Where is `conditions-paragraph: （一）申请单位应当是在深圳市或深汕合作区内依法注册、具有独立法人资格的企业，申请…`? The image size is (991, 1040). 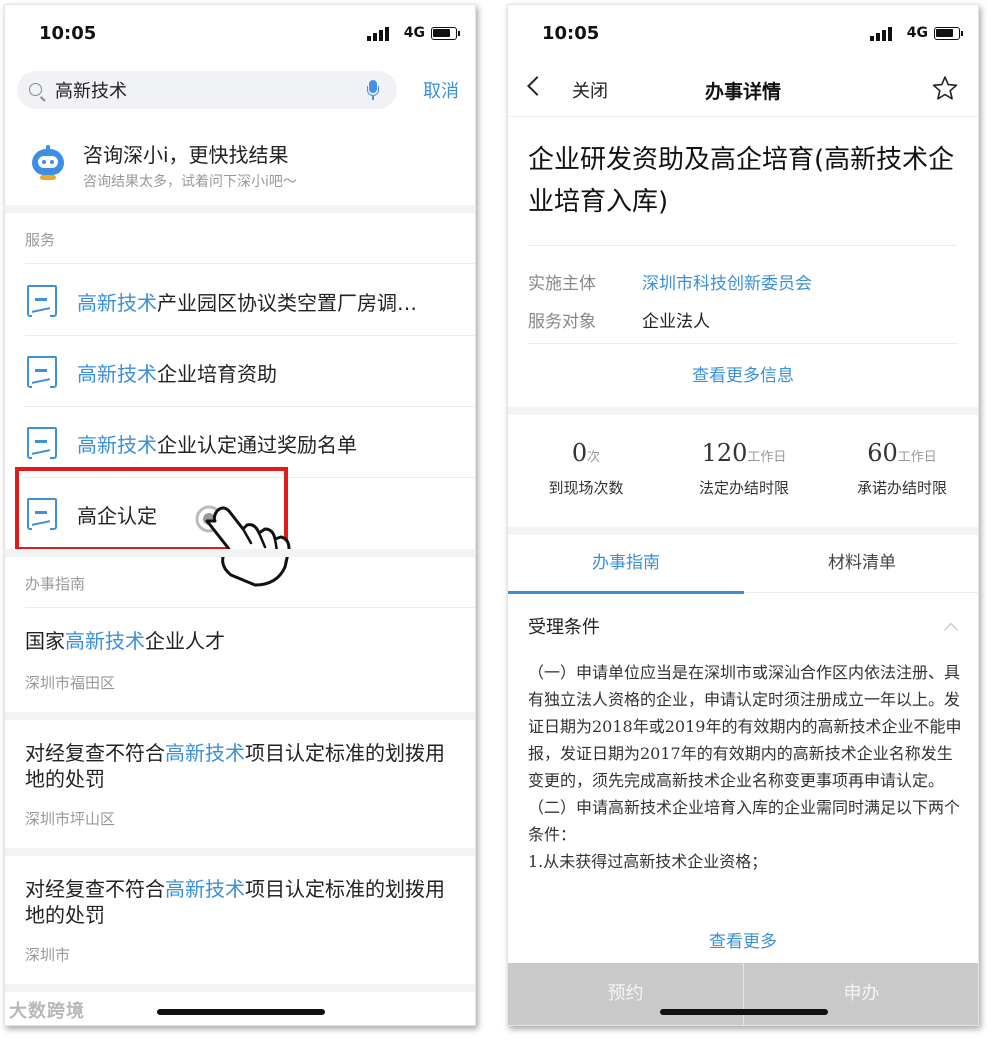 conditions-paragraph: （一）申请单位应当是在深圳市或深汕合作区内依法注册、具有独立法人资格的企业，申请… is located at coordinates (745, 726).